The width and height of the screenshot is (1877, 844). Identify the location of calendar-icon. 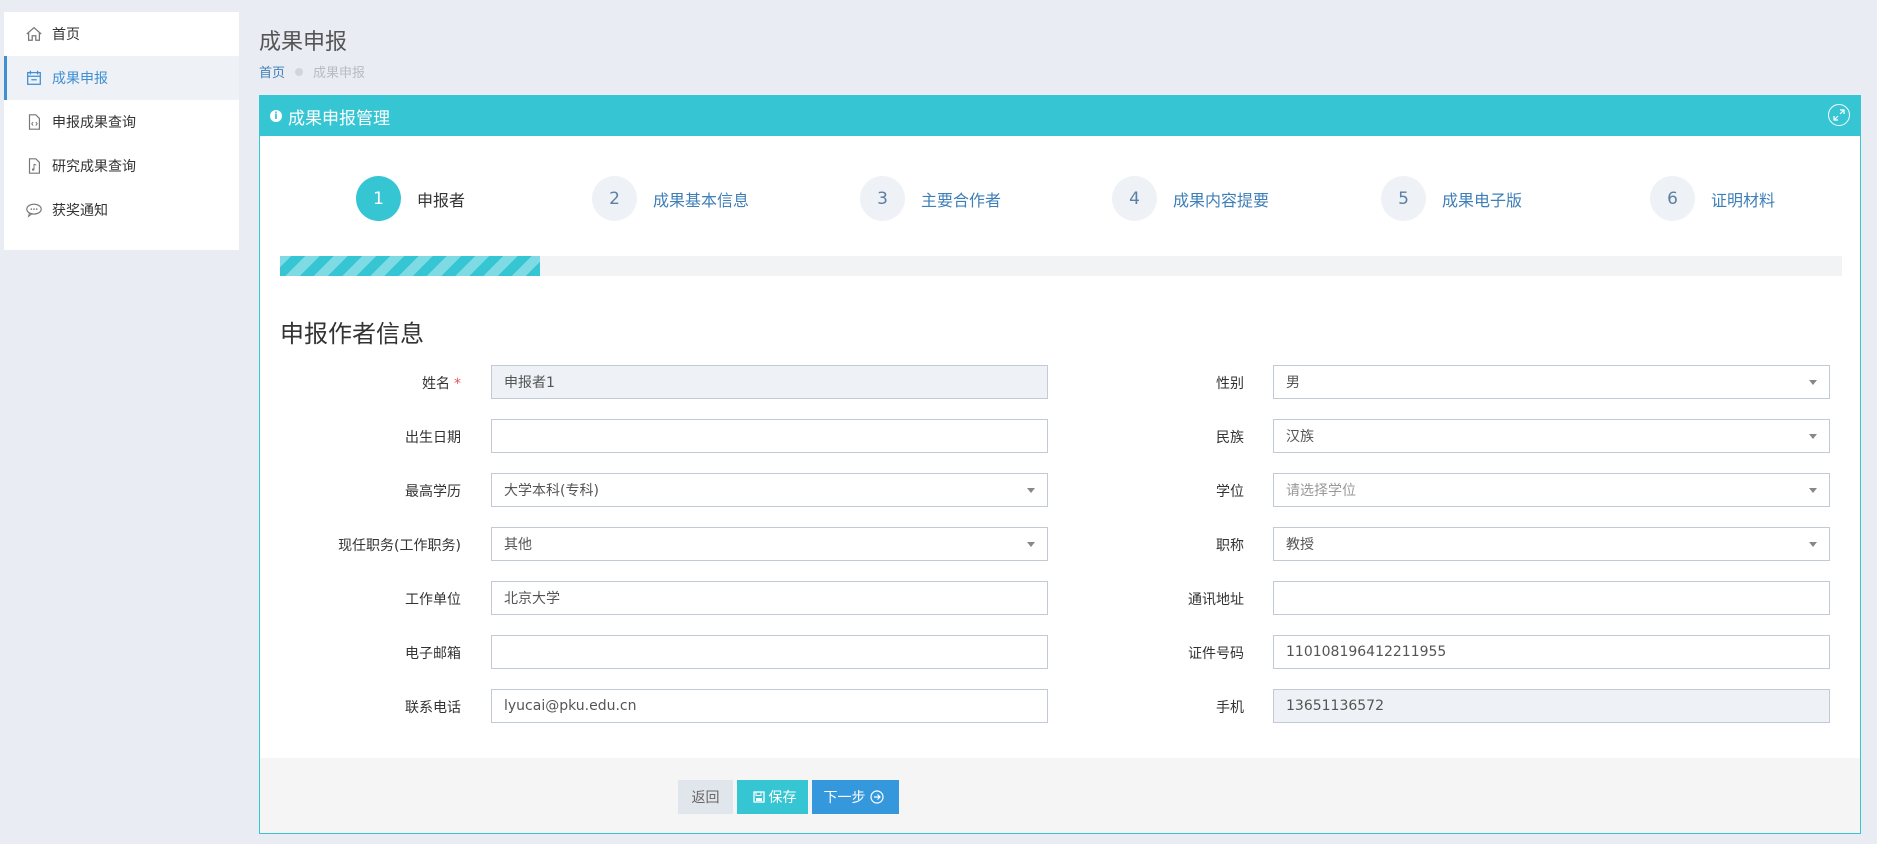
(34, 78).